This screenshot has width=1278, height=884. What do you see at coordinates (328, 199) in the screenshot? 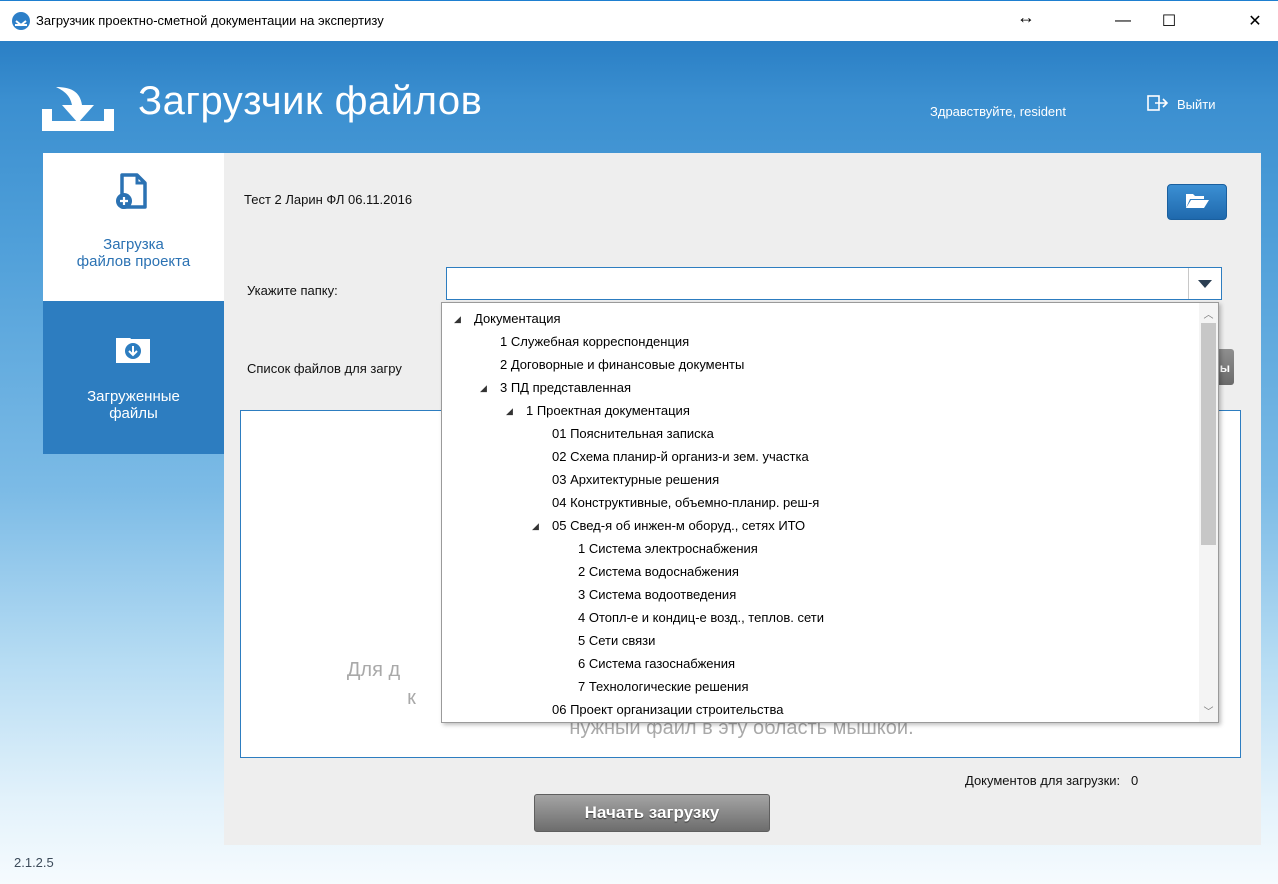
I see `project-name: Тест 2 Ларин ФЛ 06.11.2016` at bounding box center [328, 199].